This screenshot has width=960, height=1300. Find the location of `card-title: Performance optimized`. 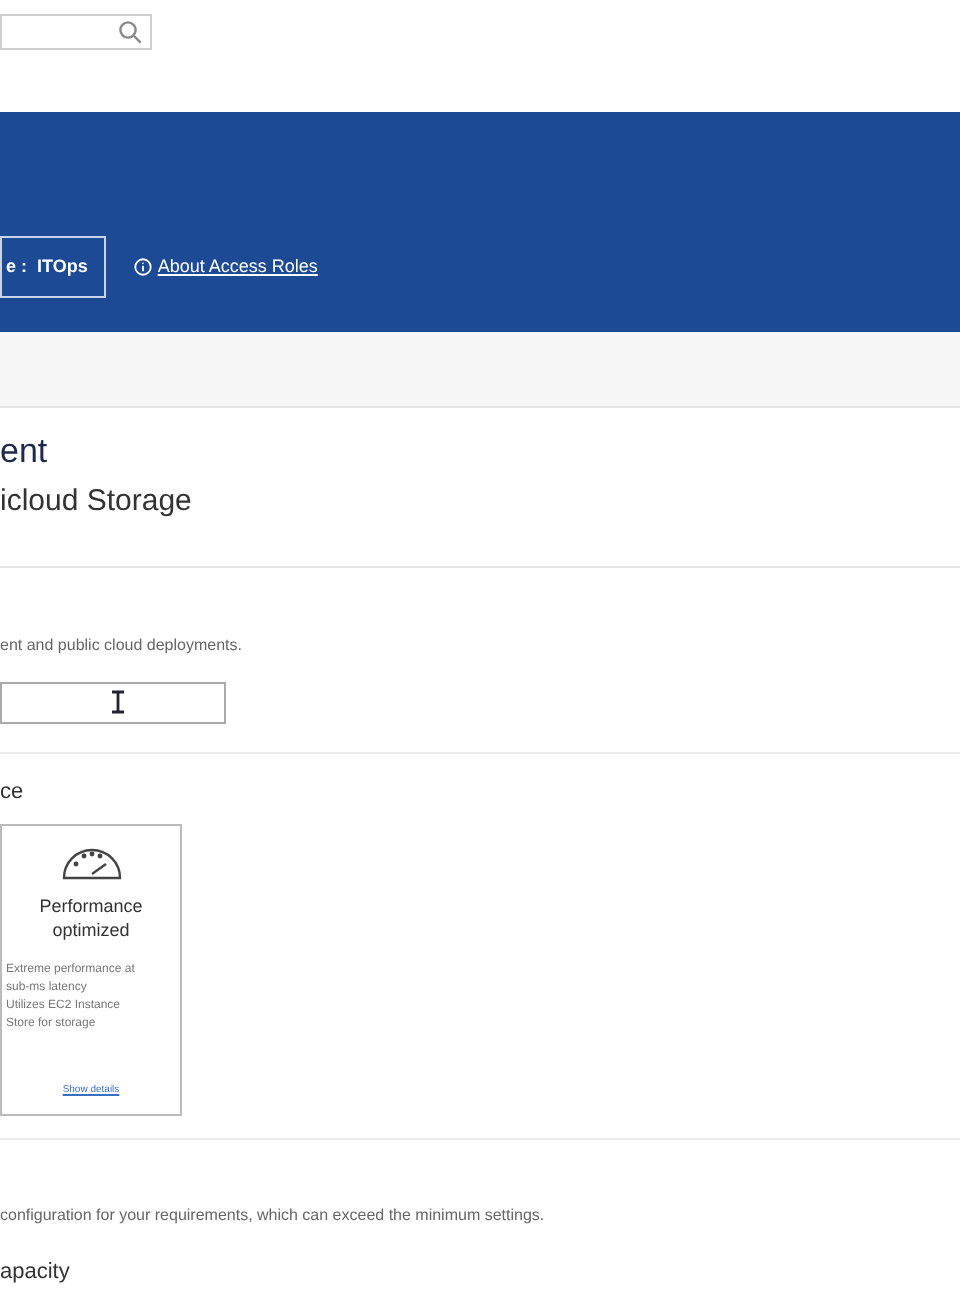

card-title: Performance optimized is located at coordinates (91, 918).